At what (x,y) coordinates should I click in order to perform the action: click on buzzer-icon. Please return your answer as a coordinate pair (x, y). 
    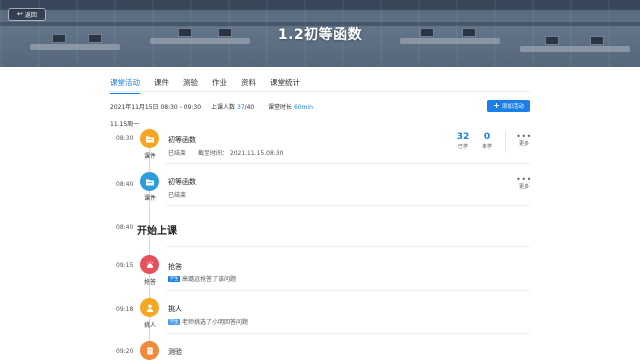
    Looking at the image, I should click on (149, 264).